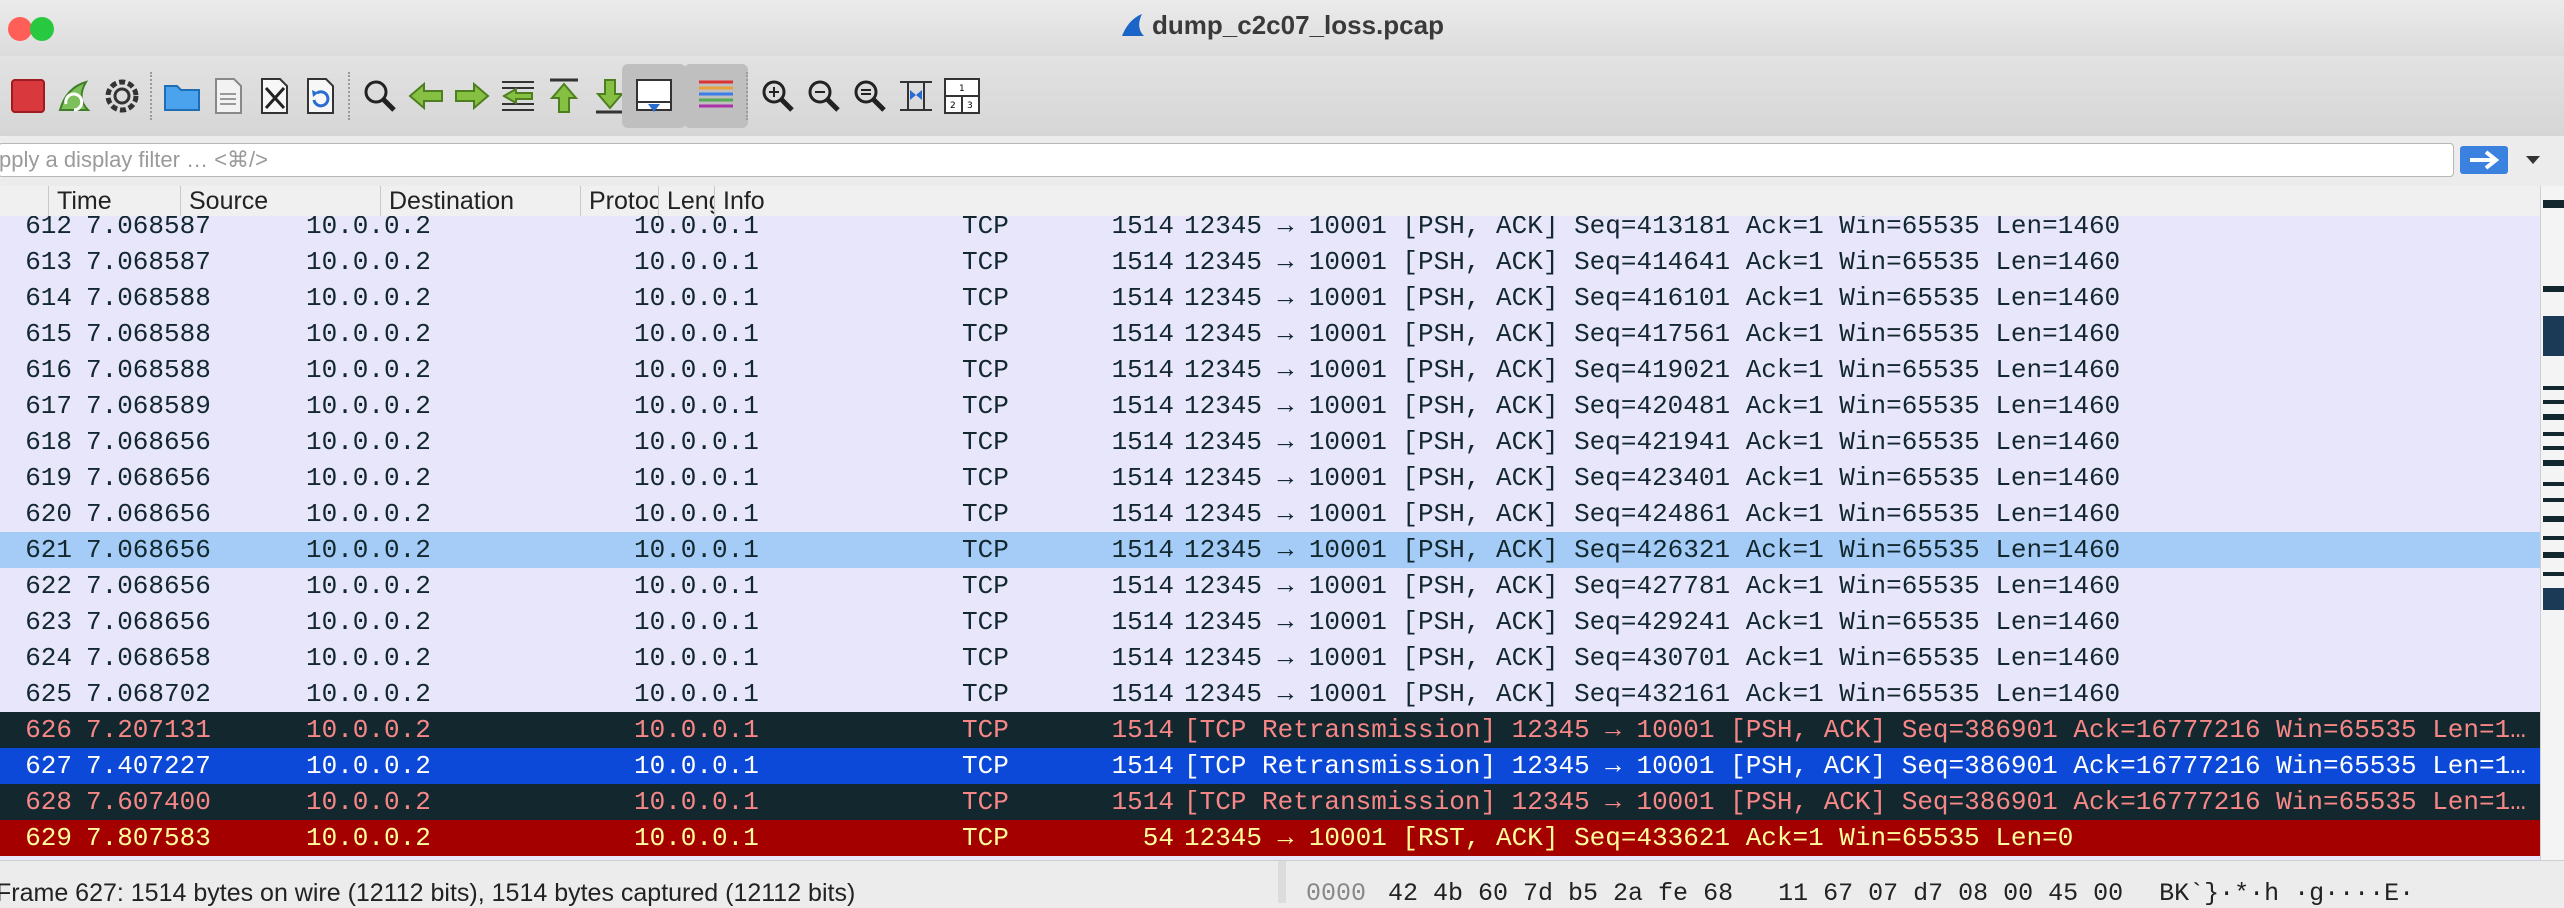 The width and height of the screenshot is (2564, 908). Describe the element at coordinates (148, 802) in the screenshot. I see `packet-time-cell: 7.607400` at that location.